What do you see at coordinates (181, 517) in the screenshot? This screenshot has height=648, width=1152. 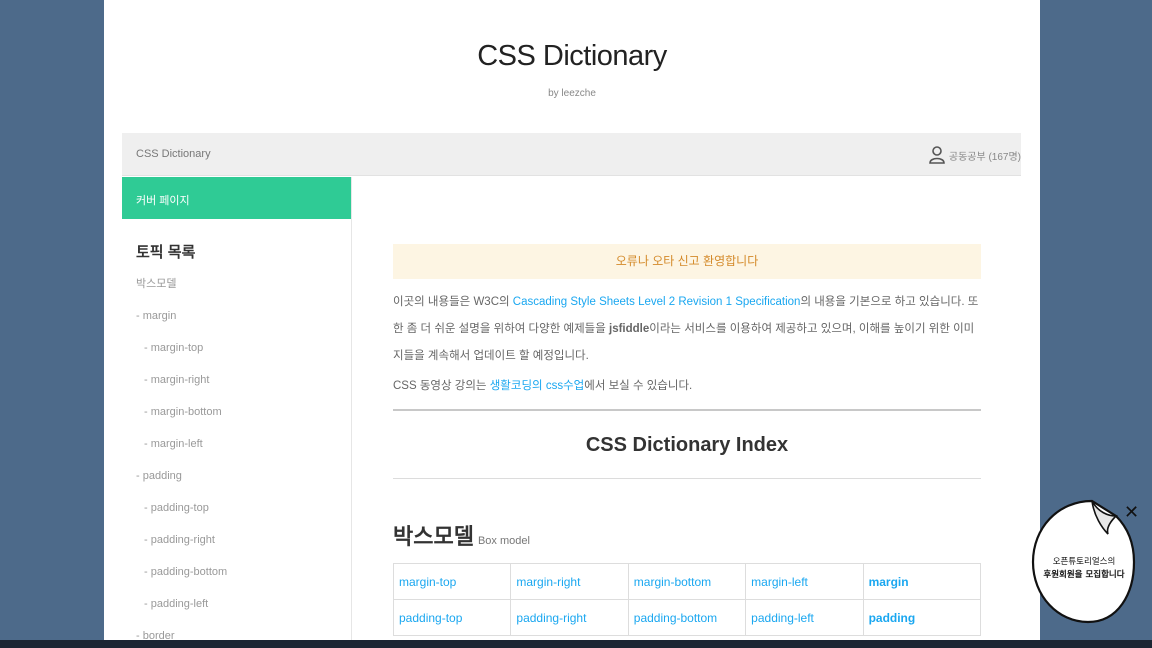 I see `topic-item-padding-top: - padding-top` at bounding box center [181, 517].